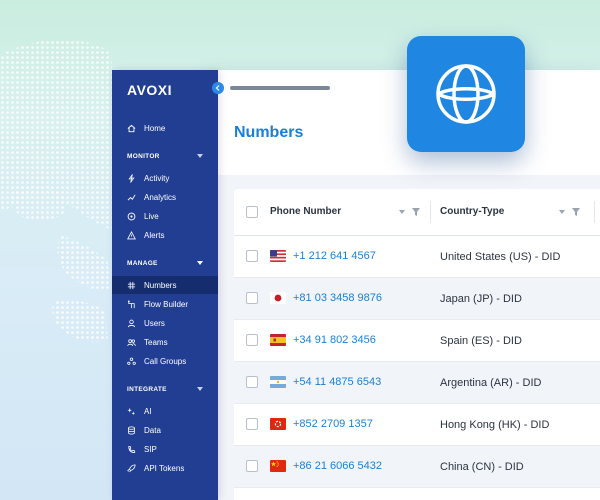  What do you see at coordinates (333, 424) in the screenshot?
I see `phone-number-link: +852 2709 1357` at bounding box center [333, 424].